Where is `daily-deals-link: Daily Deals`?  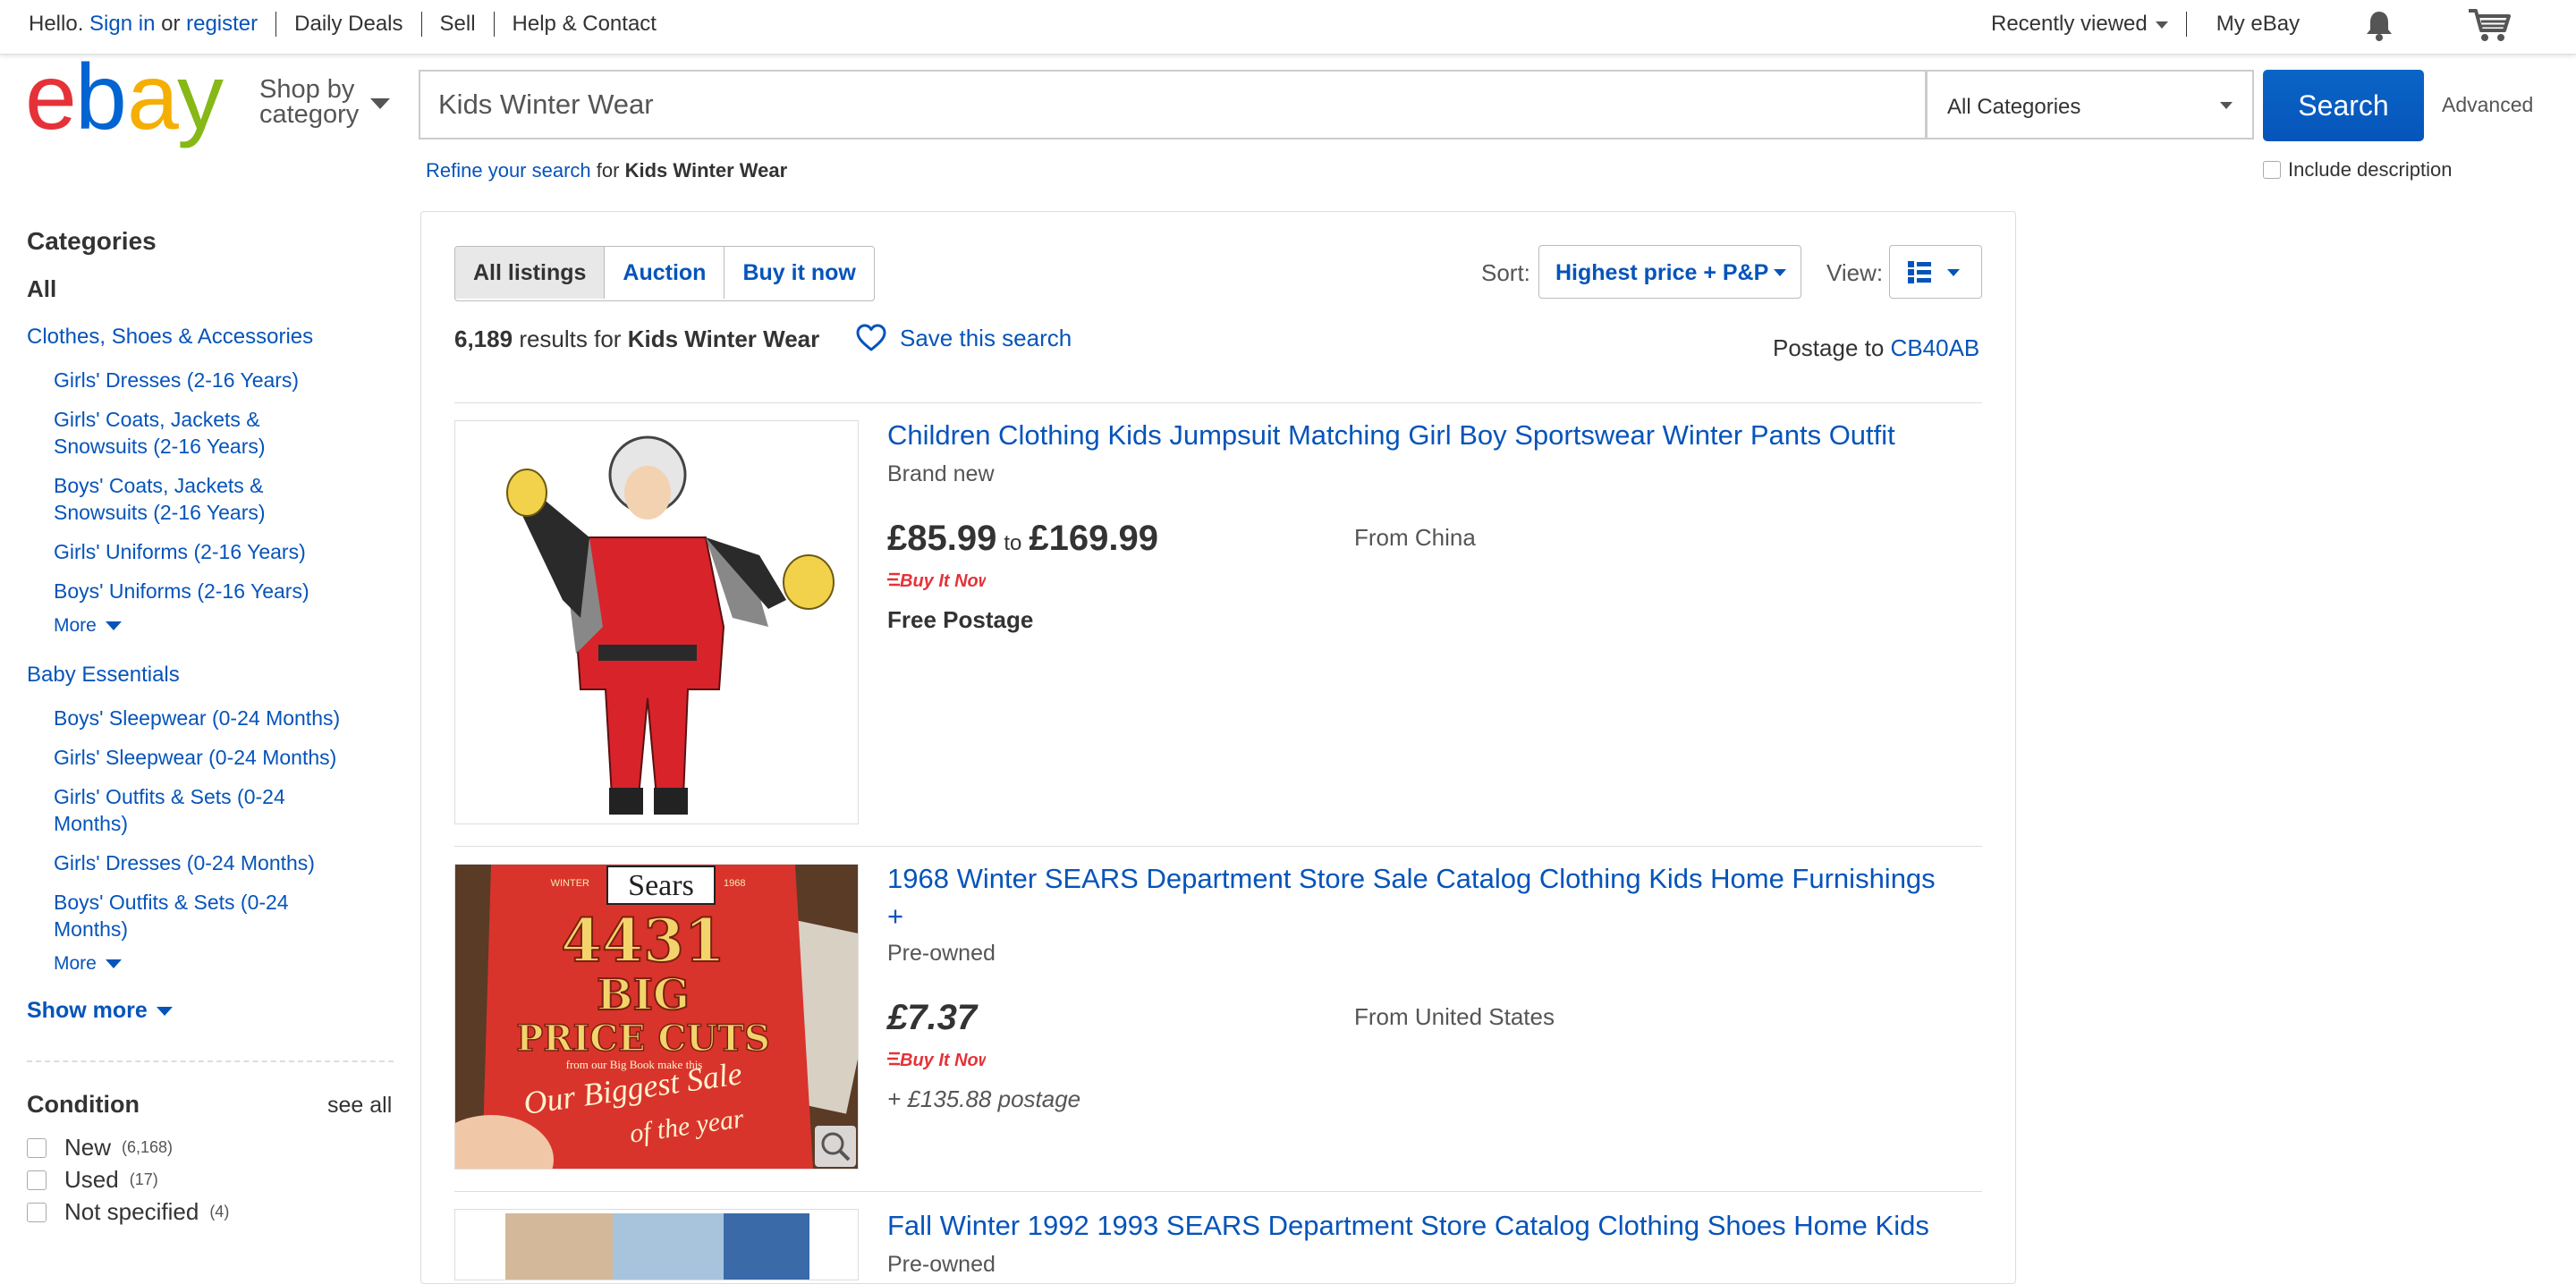
daily-deals-link: Daily Deals is located at coordinates (348, 24).